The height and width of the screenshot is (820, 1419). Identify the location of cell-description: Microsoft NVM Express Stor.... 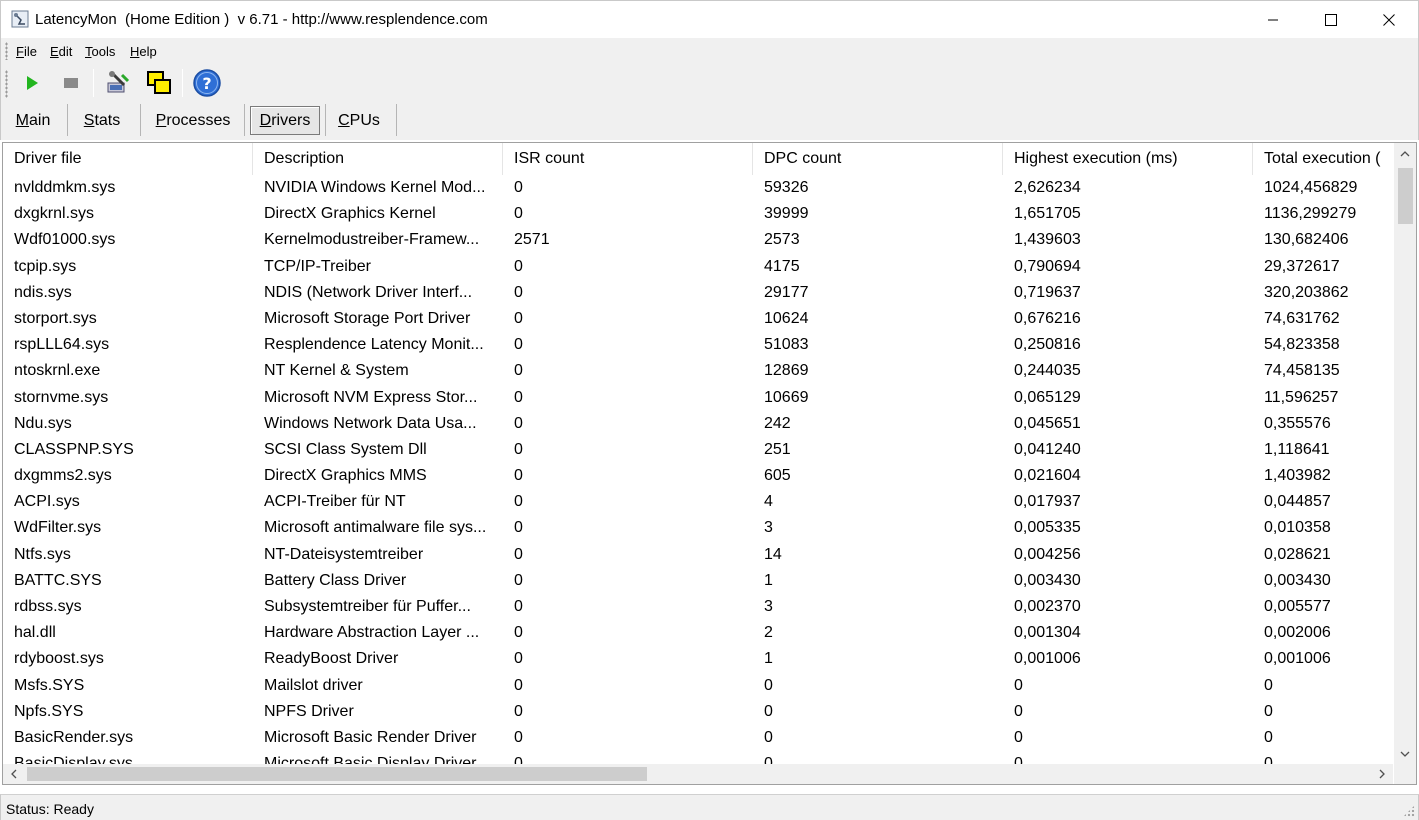
(371, 397).